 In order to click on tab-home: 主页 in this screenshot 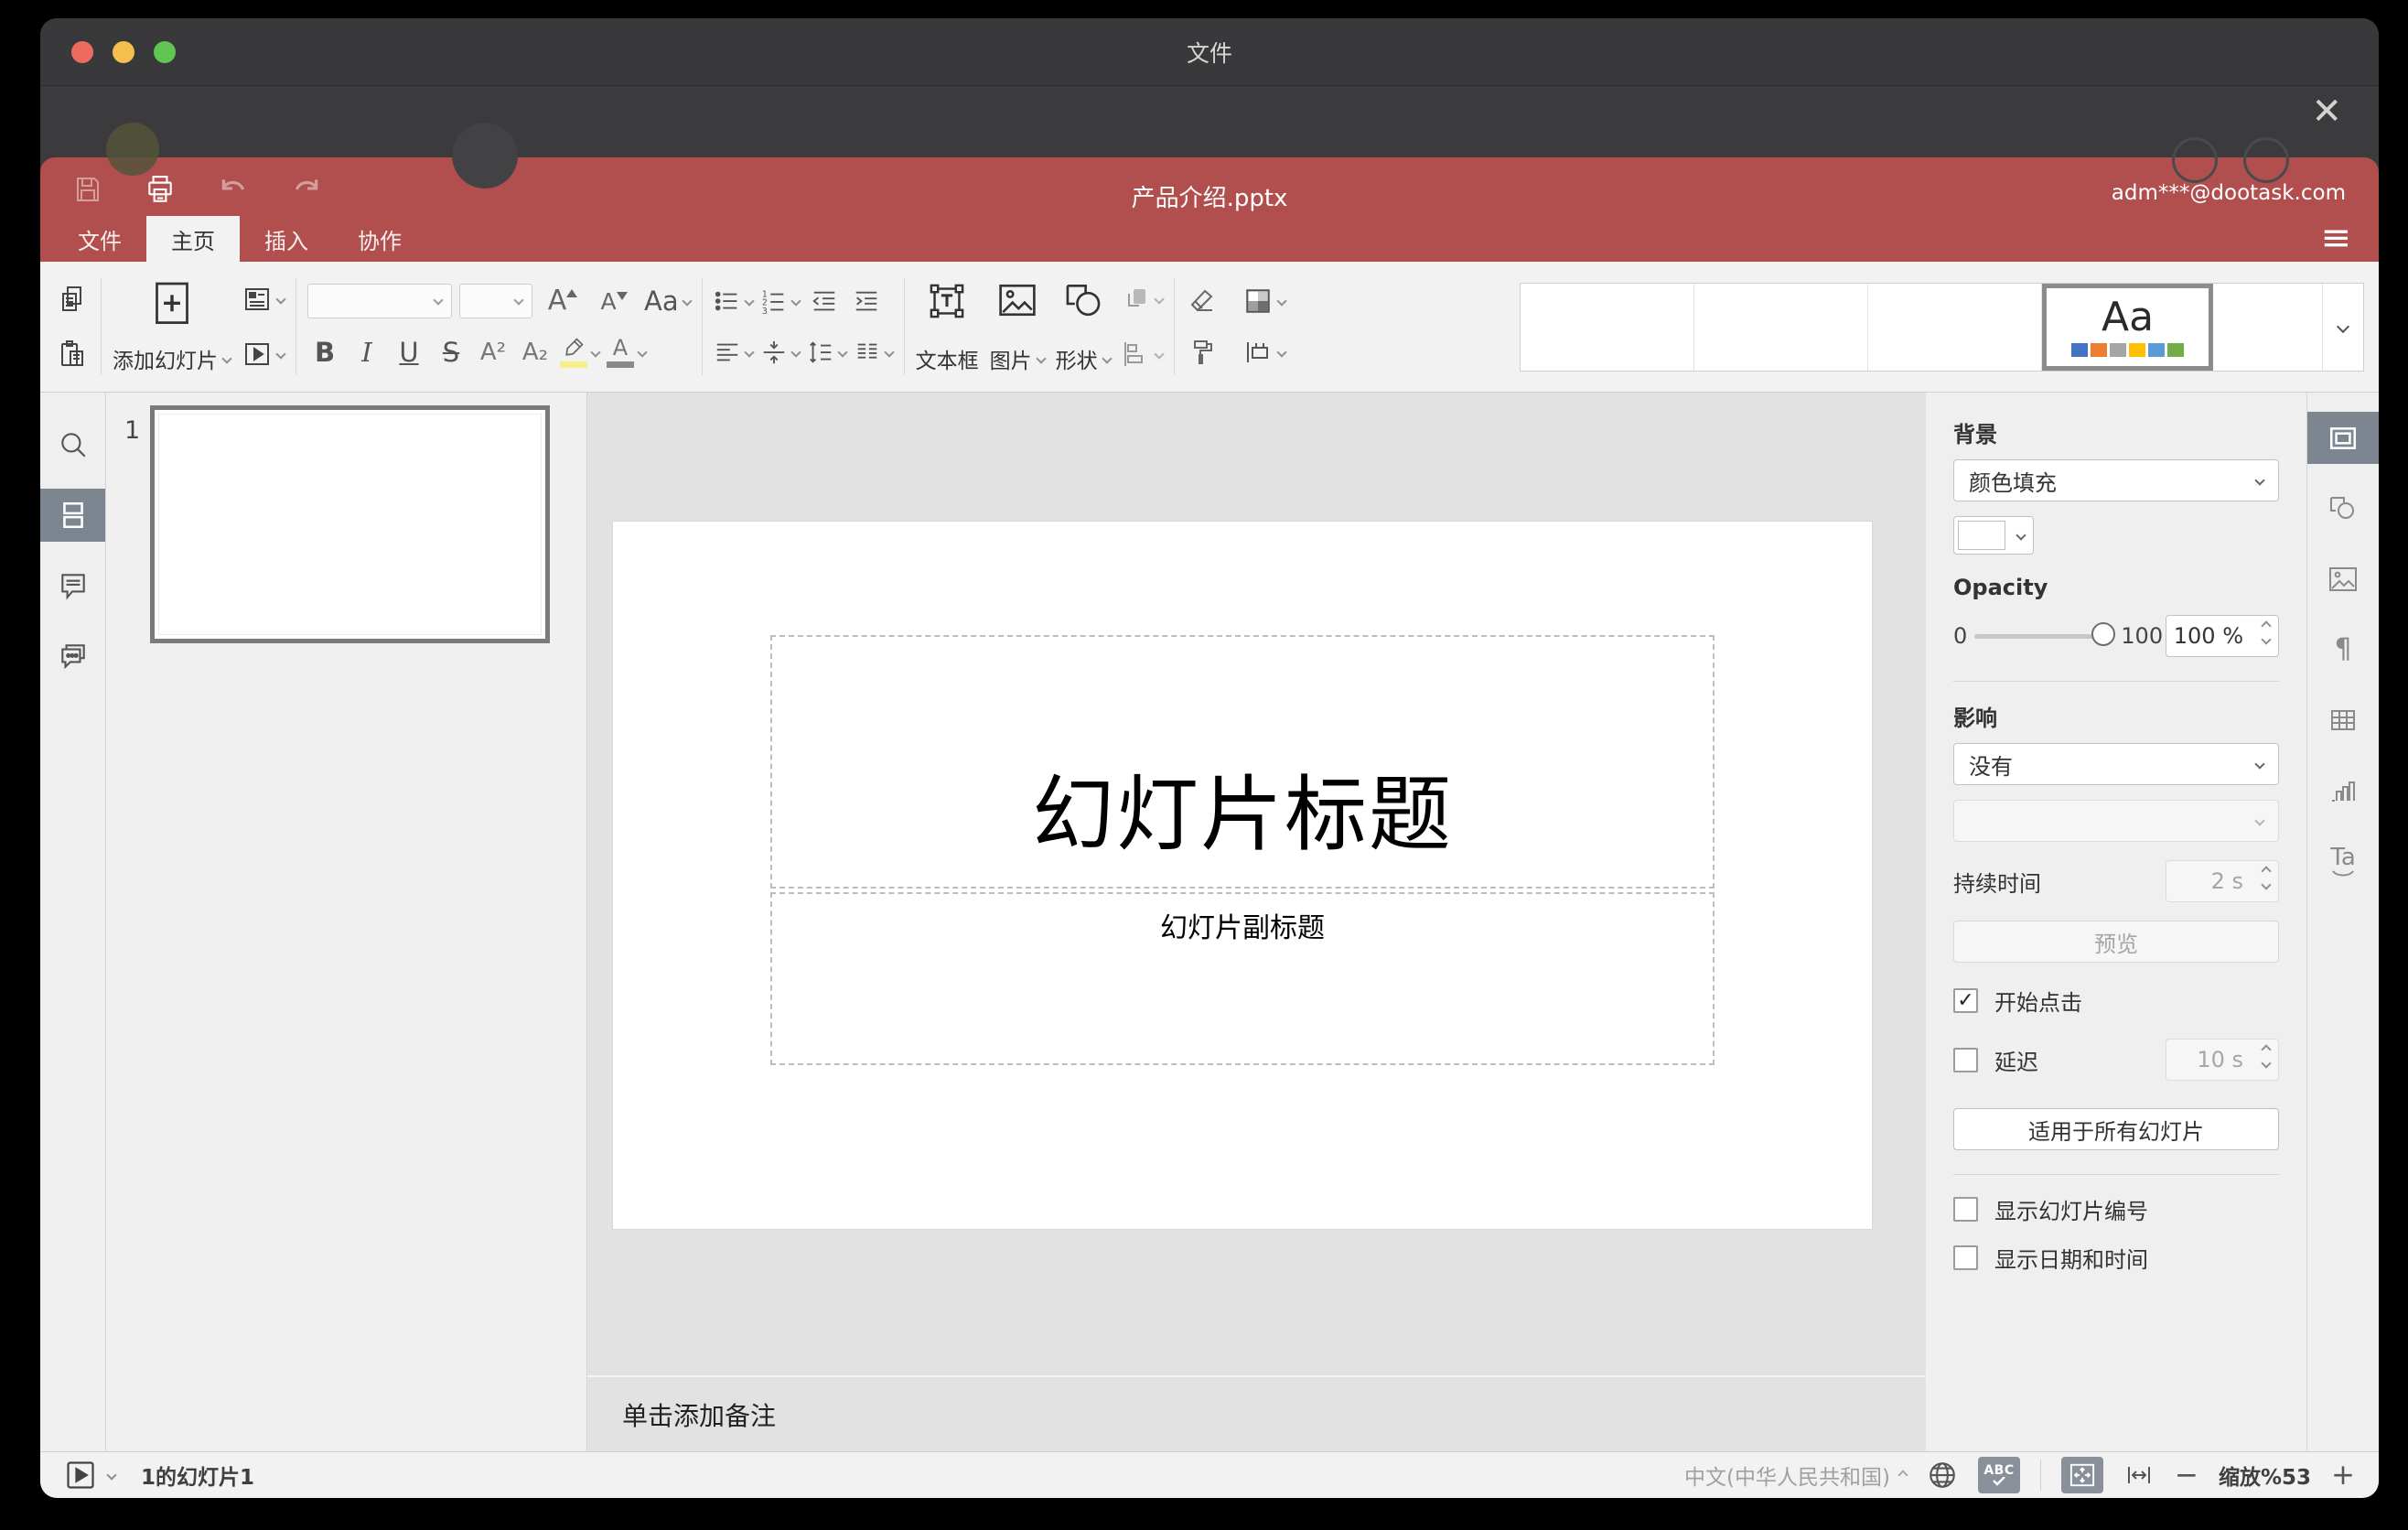, I will do `click(193, 239)`.